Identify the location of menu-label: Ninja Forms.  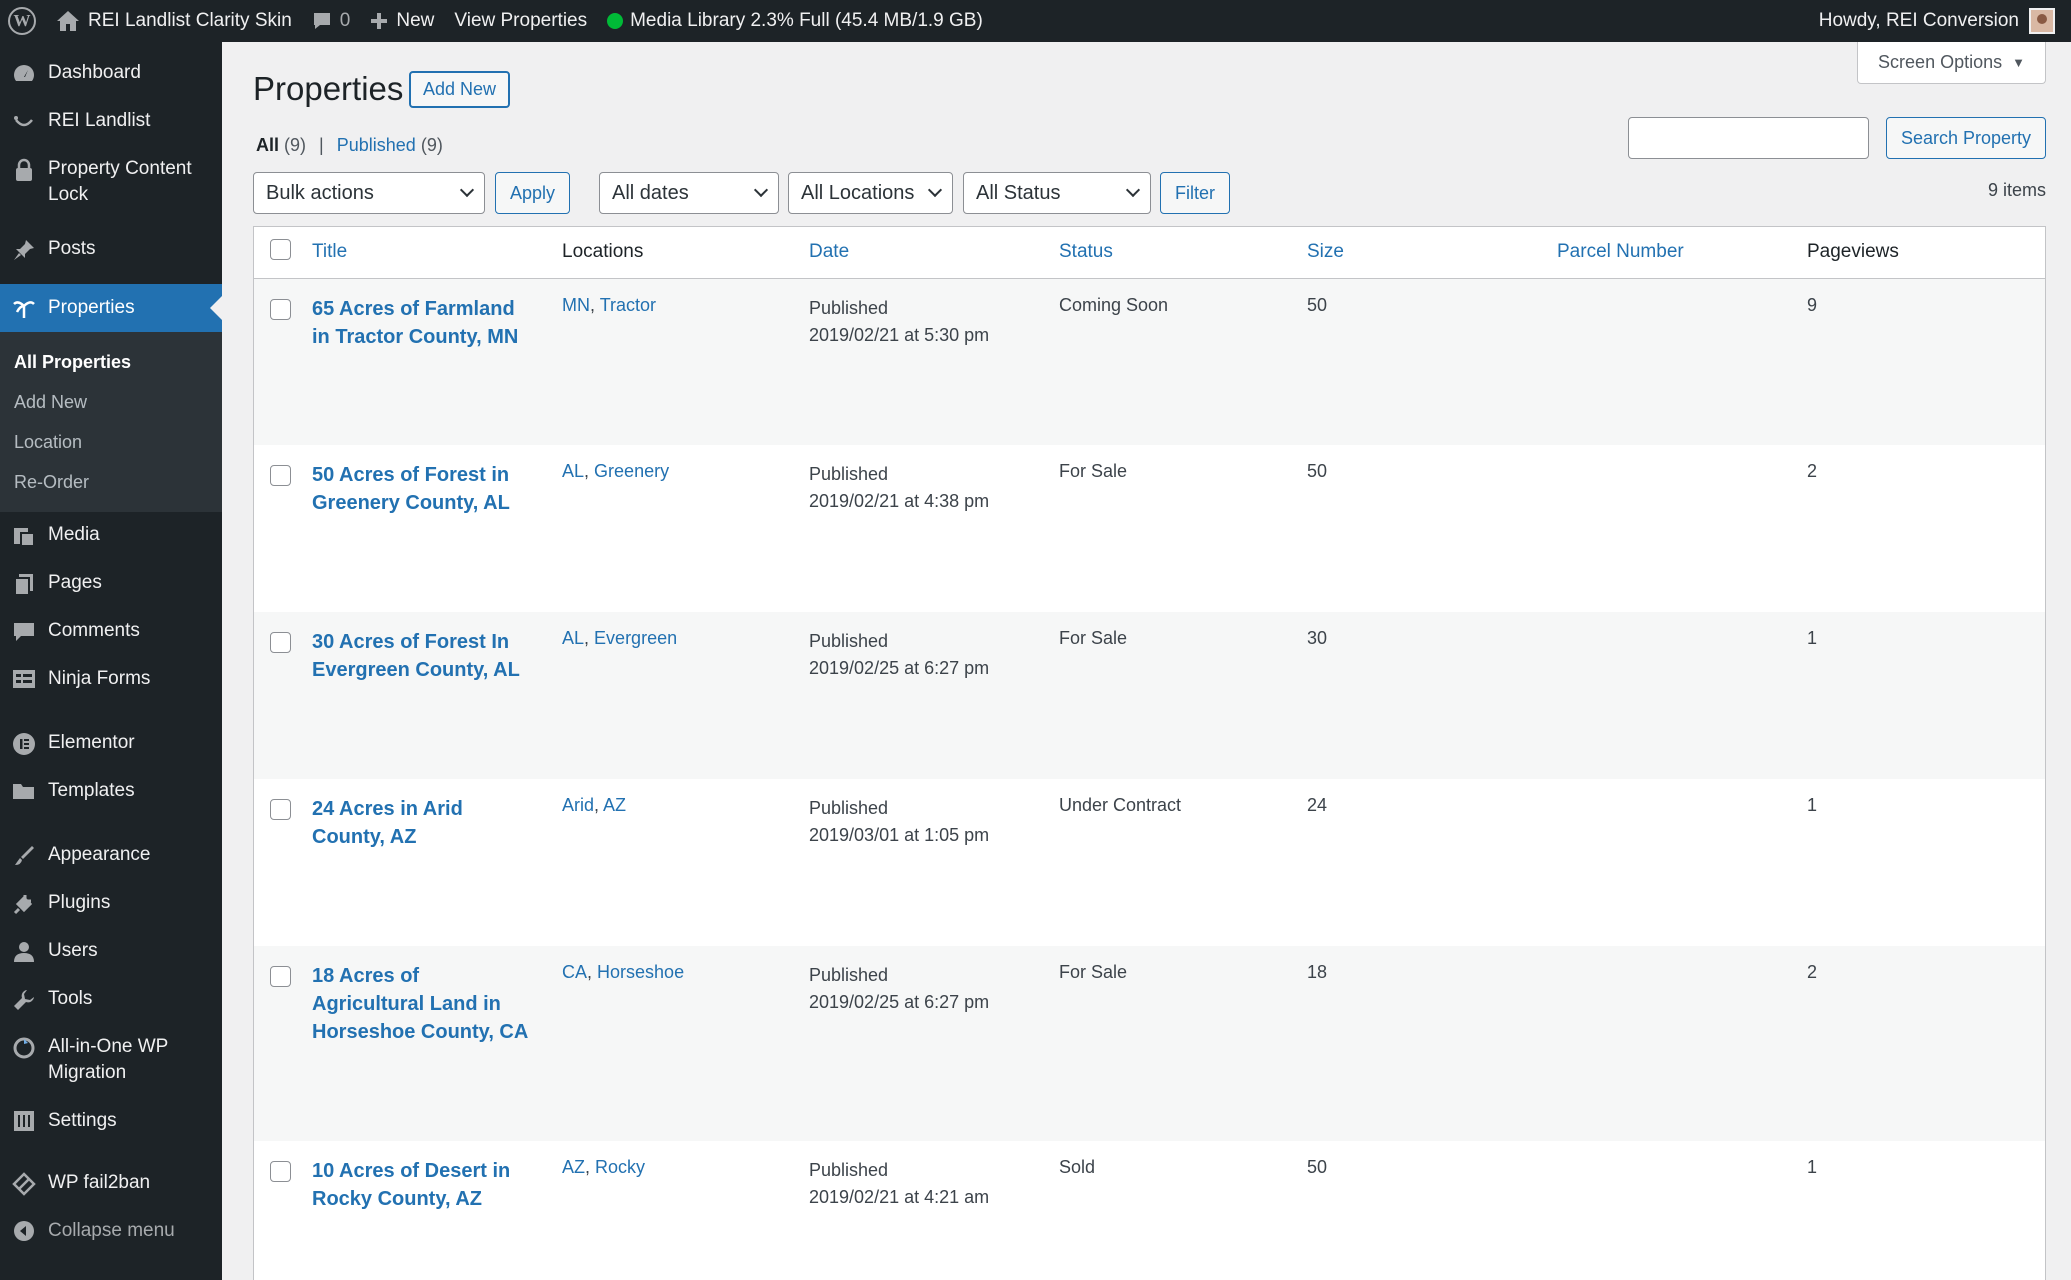
(99, 678).